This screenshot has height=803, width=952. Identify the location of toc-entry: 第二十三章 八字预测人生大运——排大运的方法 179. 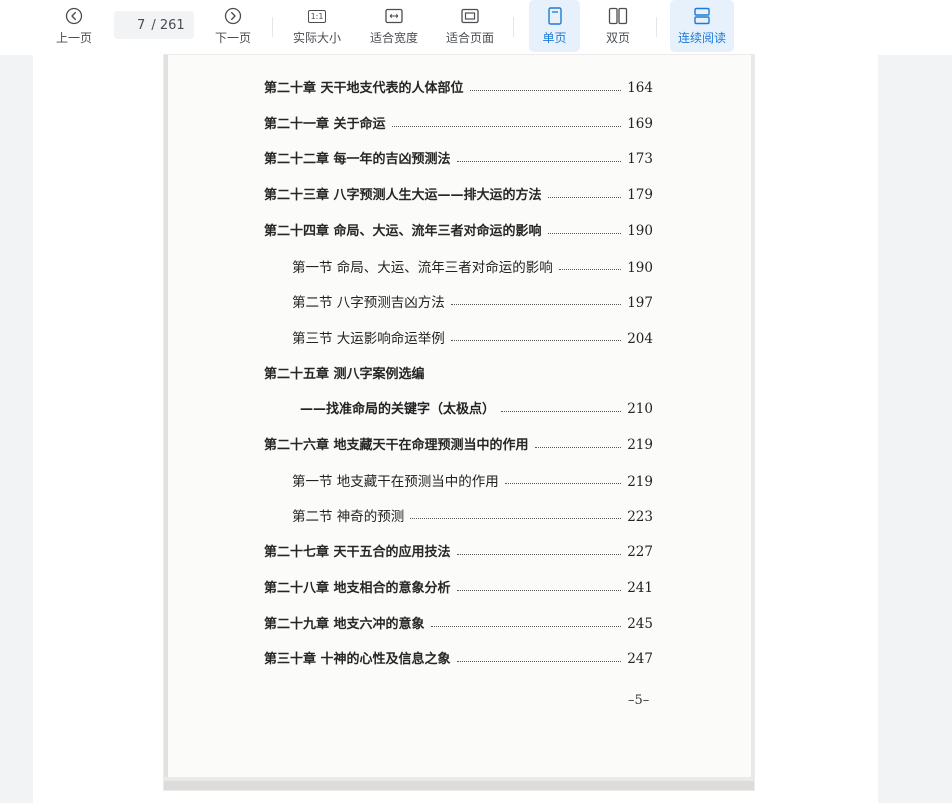
(458, 194).